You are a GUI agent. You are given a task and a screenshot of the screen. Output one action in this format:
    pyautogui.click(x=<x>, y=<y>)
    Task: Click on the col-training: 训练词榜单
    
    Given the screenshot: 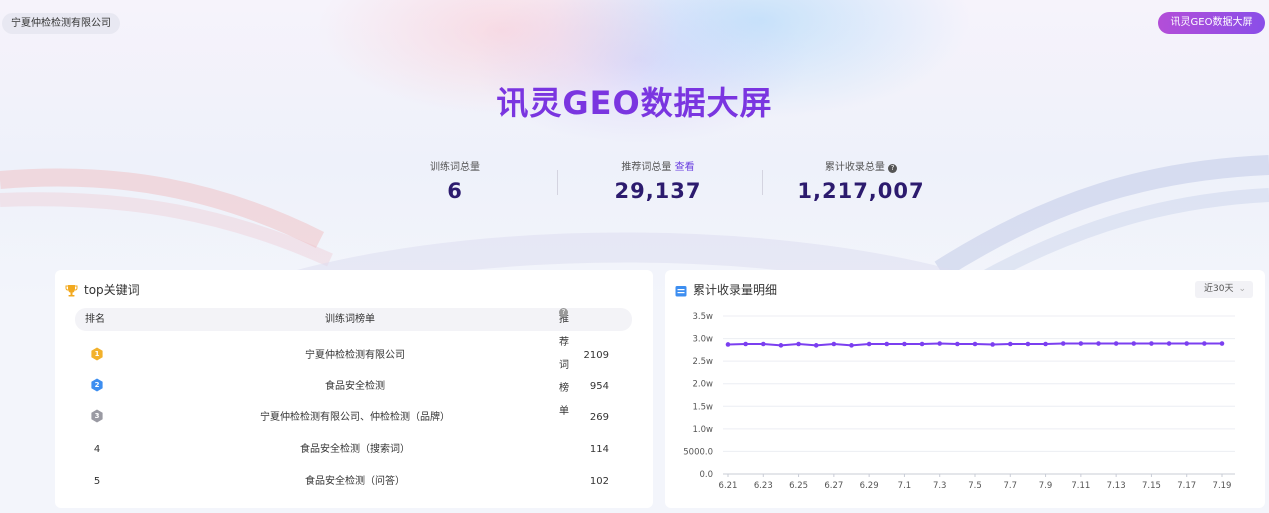 What is the action you would take?
    pyautogui.click(x=350, y=319)
    